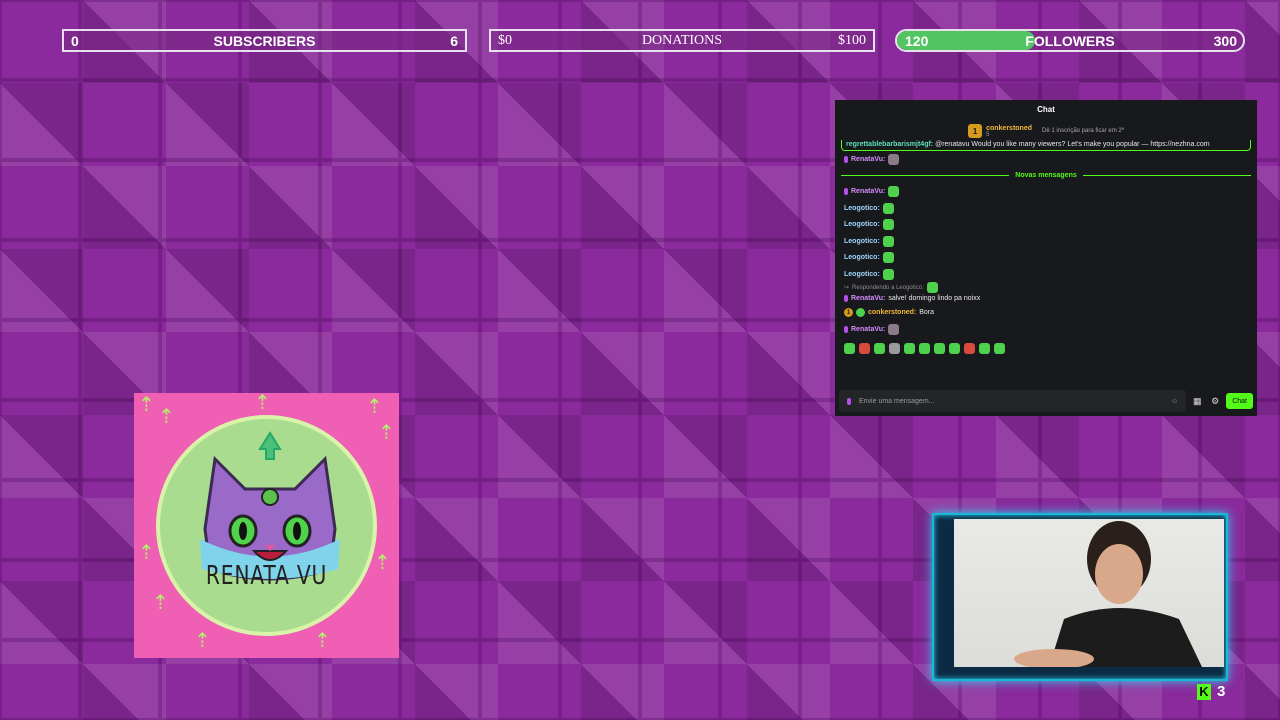 Image resolution: width=1280 pixels, height=720 pixels. Describe the element at coordinates (988, 134) in the screenshot. I see `pinned-count: 5` at that location.